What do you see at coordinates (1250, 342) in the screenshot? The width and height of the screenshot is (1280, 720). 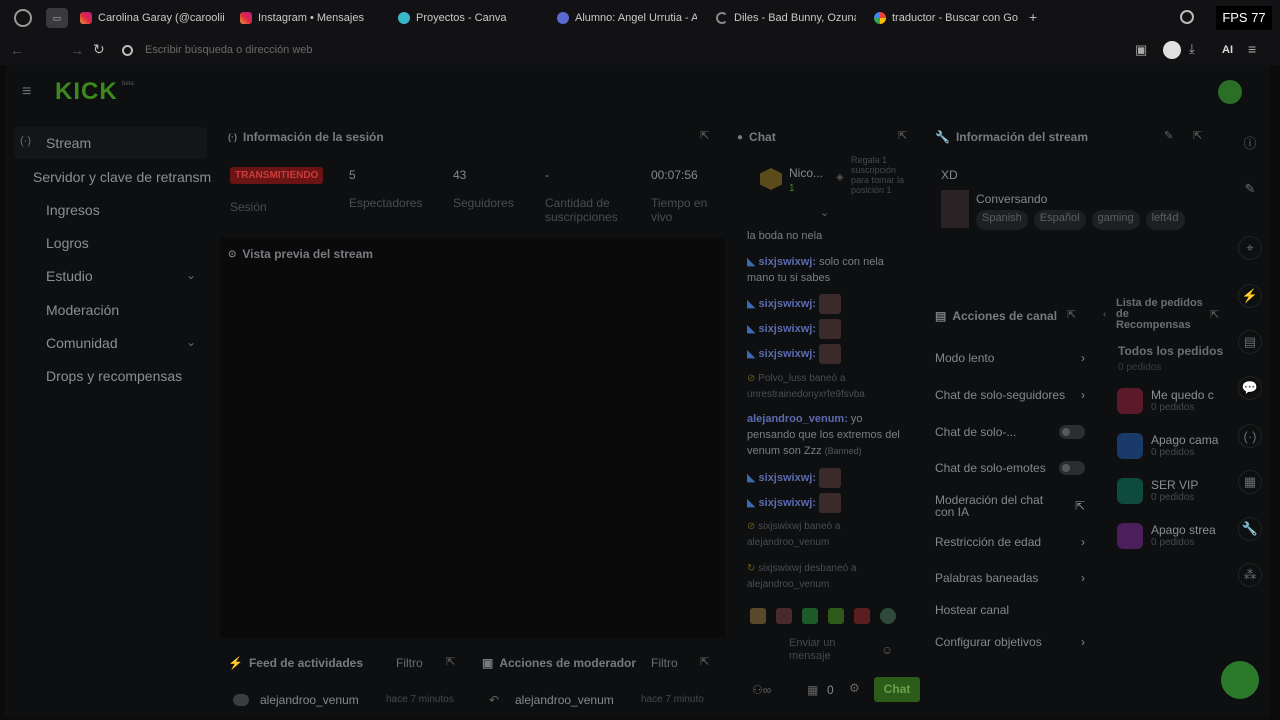 I see `document-icon: ▤` at bounding box center [1250, 342].